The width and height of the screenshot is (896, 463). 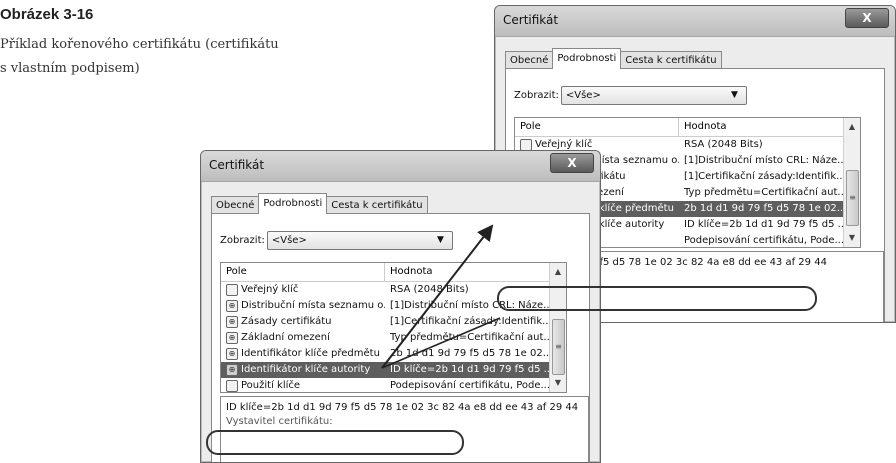 I want to click on connector-arrow, so click(x=441, y=296).